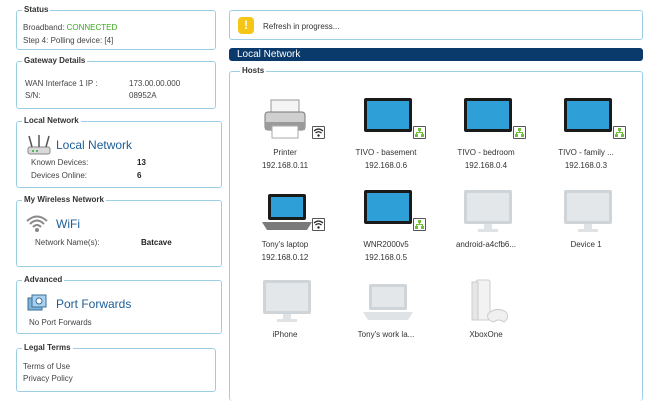 This screenshot has height=401, width=650. Describe the element at coordinates (36, 10) in the screenshot. I see `status-title: Status` at that location.